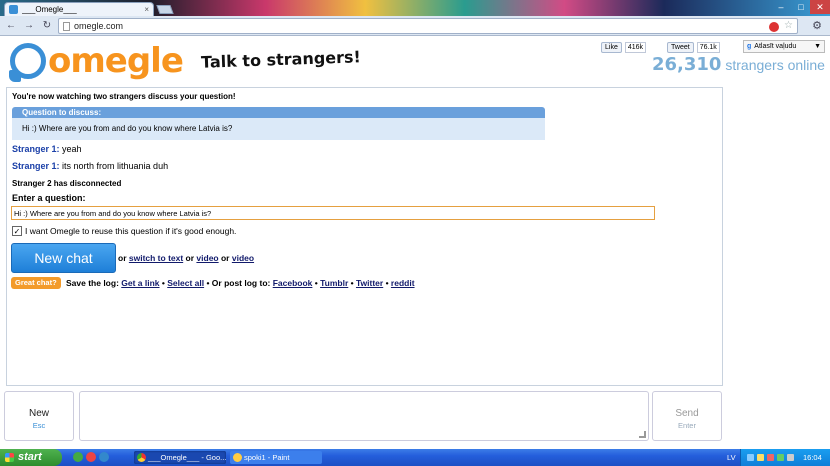 This screenshot has width=830, height=466. Describe the element at coordinates (36, 283) in the screenshot. I see `great-chat-badge: Great chat?` at that location.